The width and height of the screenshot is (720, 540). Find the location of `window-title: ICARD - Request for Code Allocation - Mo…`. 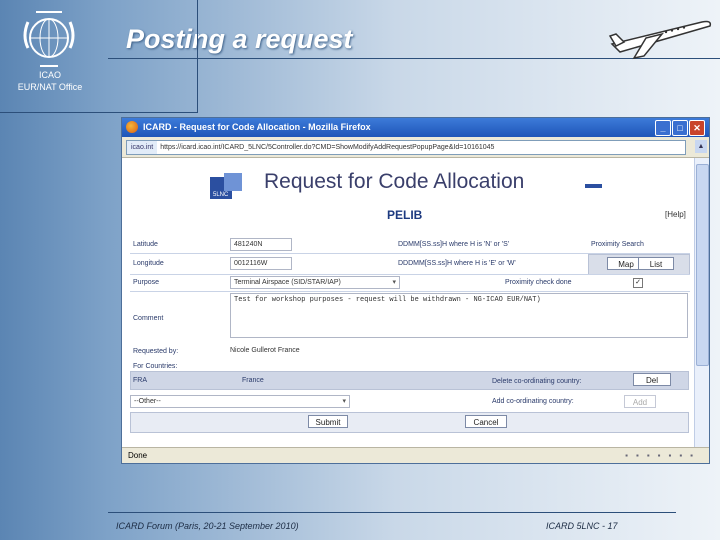

window-title: ICARD - Request for Code Allocation - Mo… is located at coordinates (257, 127).